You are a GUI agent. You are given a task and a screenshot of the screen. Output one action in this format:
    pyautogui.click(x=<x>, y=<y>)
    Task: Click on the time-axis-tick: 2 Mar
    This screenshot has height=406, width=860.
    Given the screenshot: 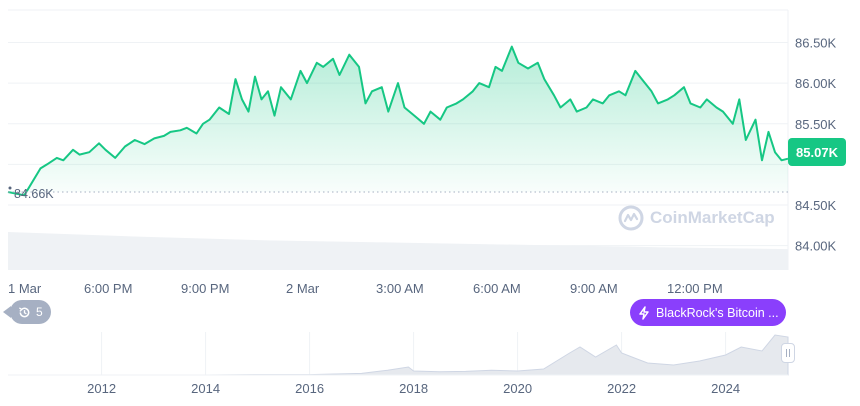 What is the action you would take?
    pyautogui.click(x=303, y=288)
    